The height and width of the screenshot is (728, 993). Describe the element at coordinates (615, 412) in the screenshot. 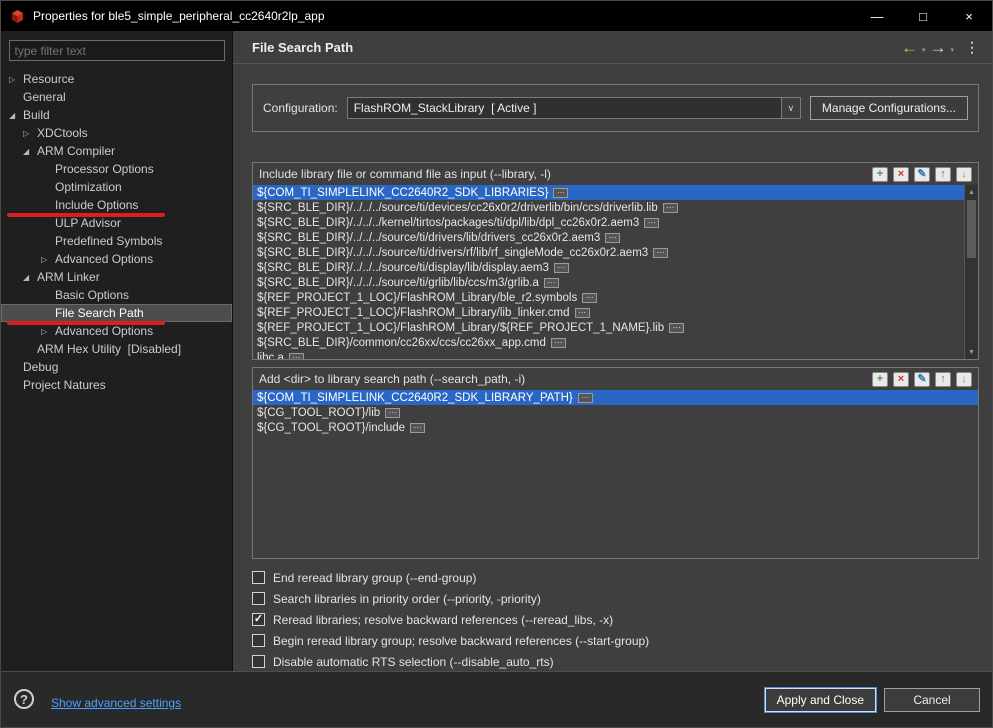

I see `list-item: ${CG_TOOL_ROOT}/lib ···` at that location.